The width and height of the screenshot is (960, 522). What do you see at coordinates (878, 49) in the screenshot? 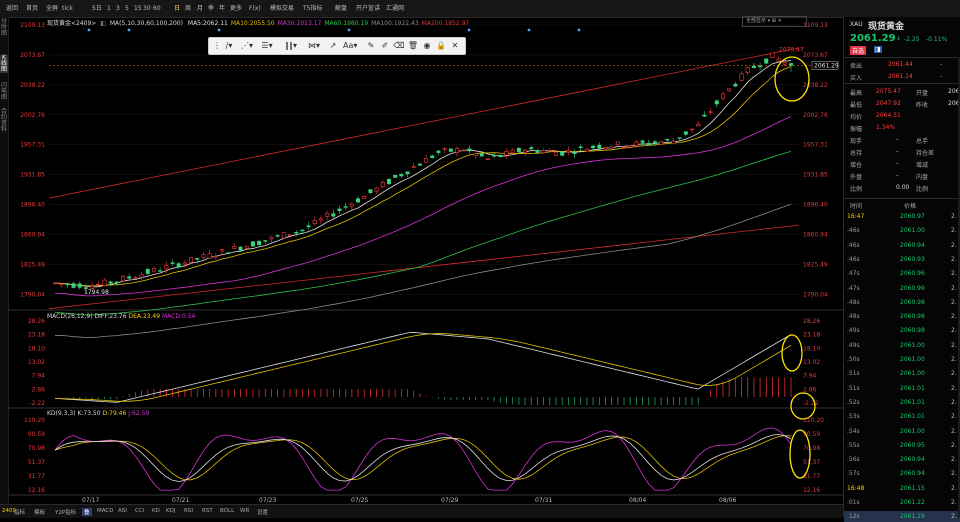
I see `share-icon: ◨` at bounding box center [878, 49].